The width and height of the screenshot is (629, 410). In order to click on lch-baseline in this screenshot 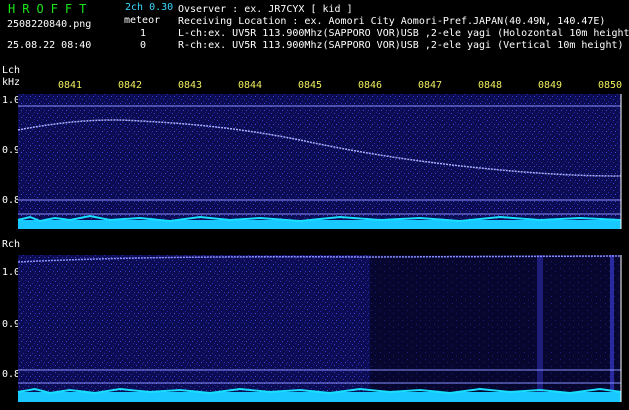, I will do `click(319, 224)`.